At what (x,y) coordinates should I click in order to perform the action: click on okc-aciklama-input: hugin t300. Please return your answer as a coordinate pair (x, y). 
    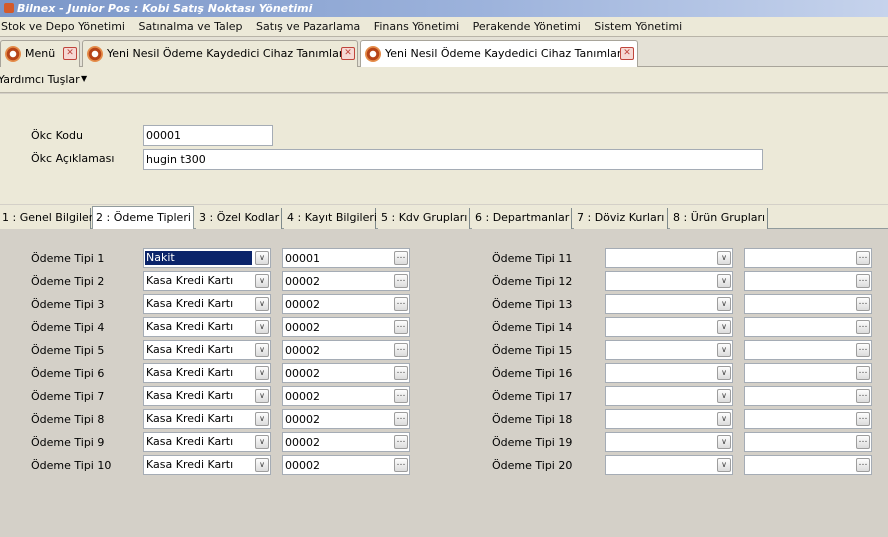
    Looking at the image, I should click on (453, 159).